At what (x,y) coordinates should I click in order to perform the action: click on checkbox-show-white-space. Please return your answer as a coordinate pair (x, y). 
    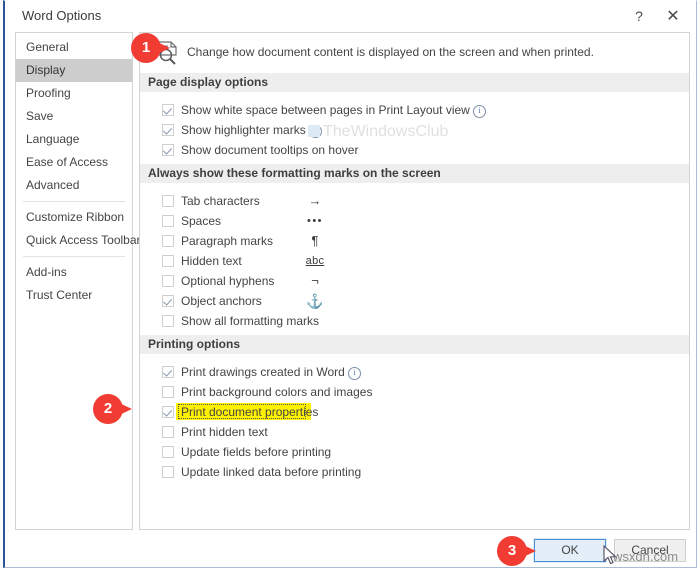
    Looking at the image, I should click on (168, 110).